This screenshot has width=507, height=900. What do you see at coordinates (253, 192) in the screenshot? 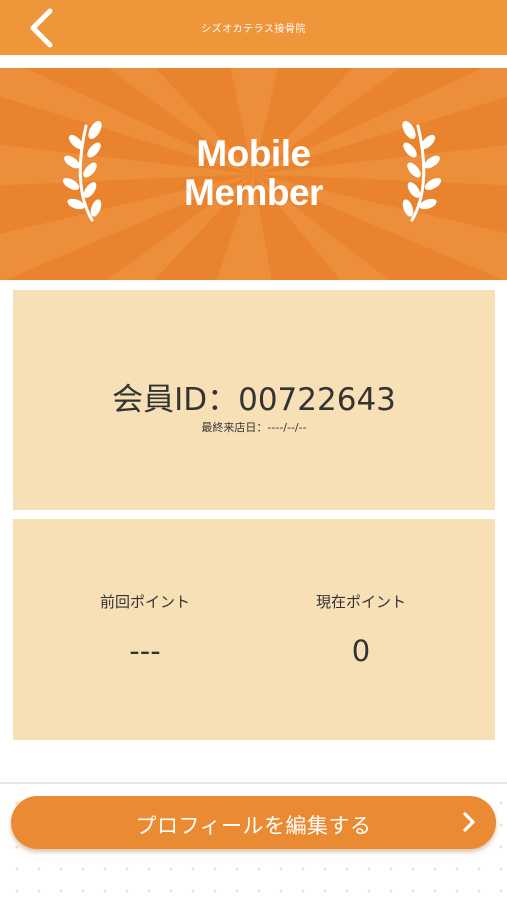
I see `banner-title-line2: Member` at bounding box center [253, 192].